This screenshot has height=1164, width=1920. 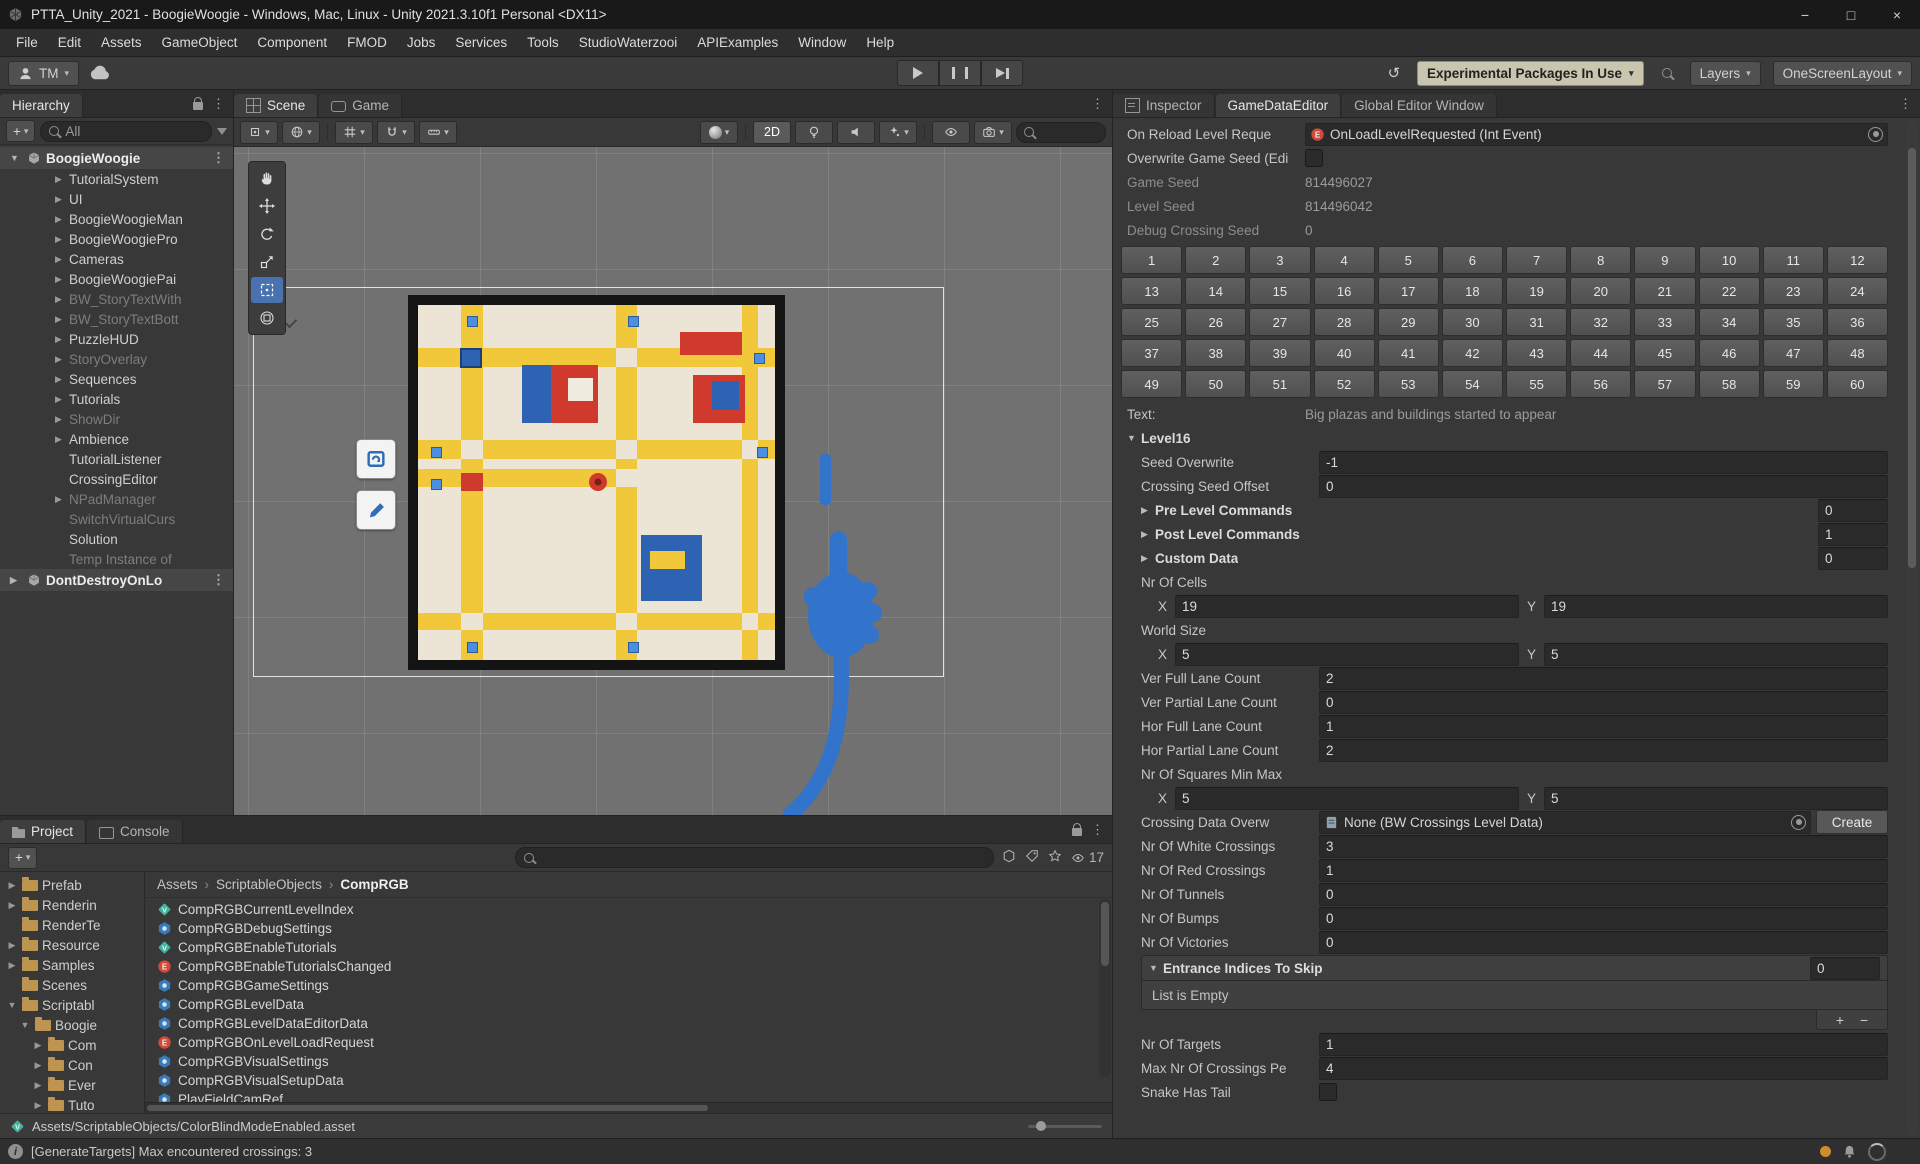 I want to click on level-button-49: 49, so click(x=1152, y=384).